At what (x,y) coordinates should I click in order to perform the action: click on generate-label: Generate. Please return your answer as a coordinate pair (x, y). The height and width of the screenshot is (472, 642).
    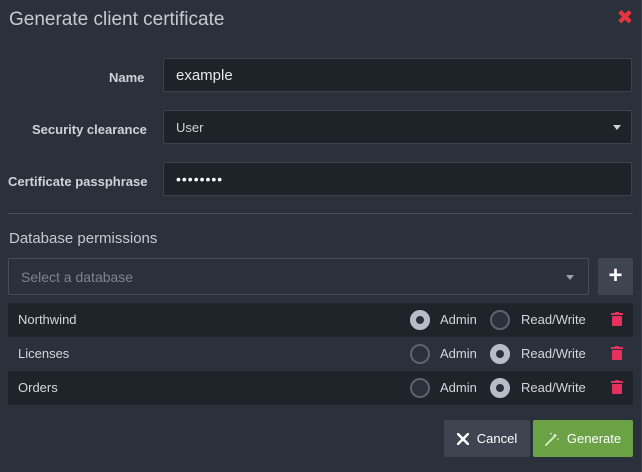
    Looking at the image, I should click on (594, 438).